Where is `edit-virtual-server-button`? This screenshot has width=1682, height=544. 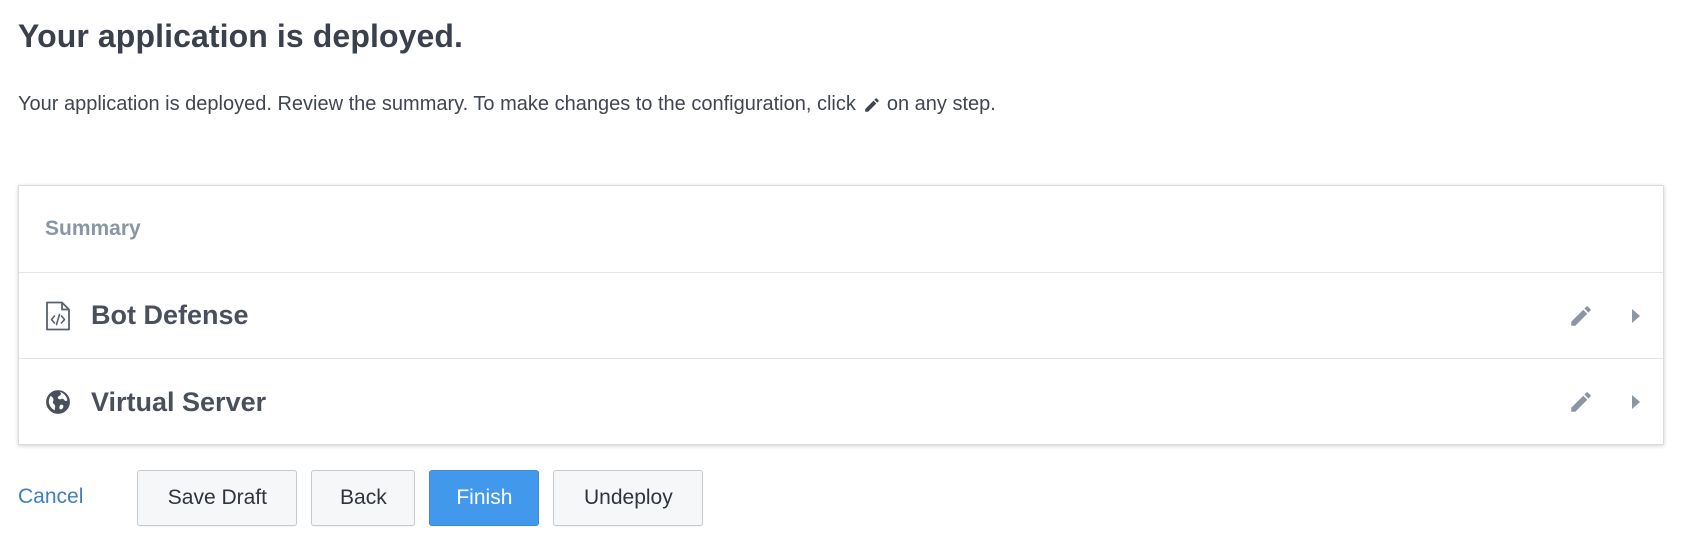 edit-virtual-server-button is located at coordinates (1581, 402).